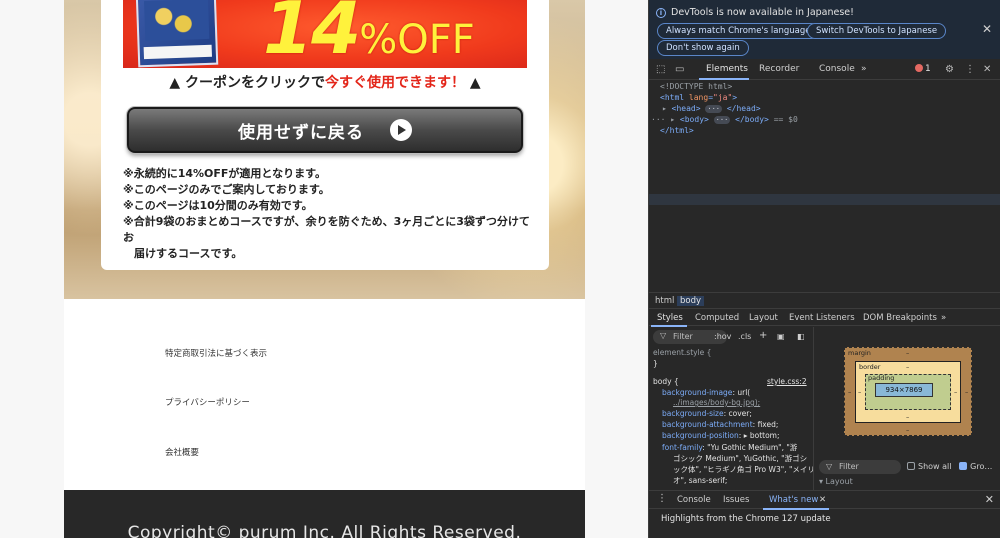  Describe the element at coordinates (904, 390) in the screenshot. I see `box-model-content-size: 934×7869` at that location.